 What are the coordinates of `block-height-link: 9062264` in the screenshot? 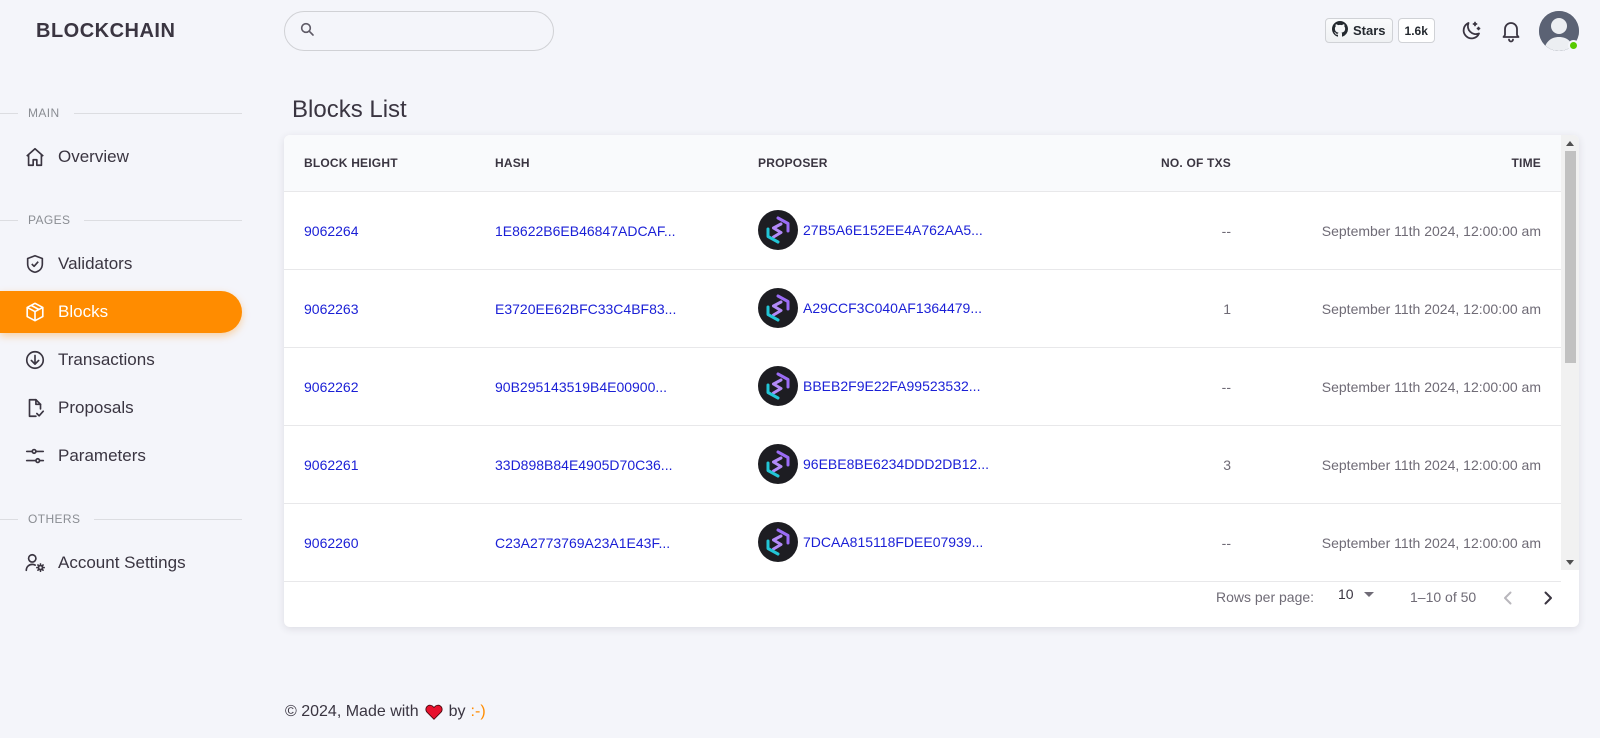 It's located at (331, 231).